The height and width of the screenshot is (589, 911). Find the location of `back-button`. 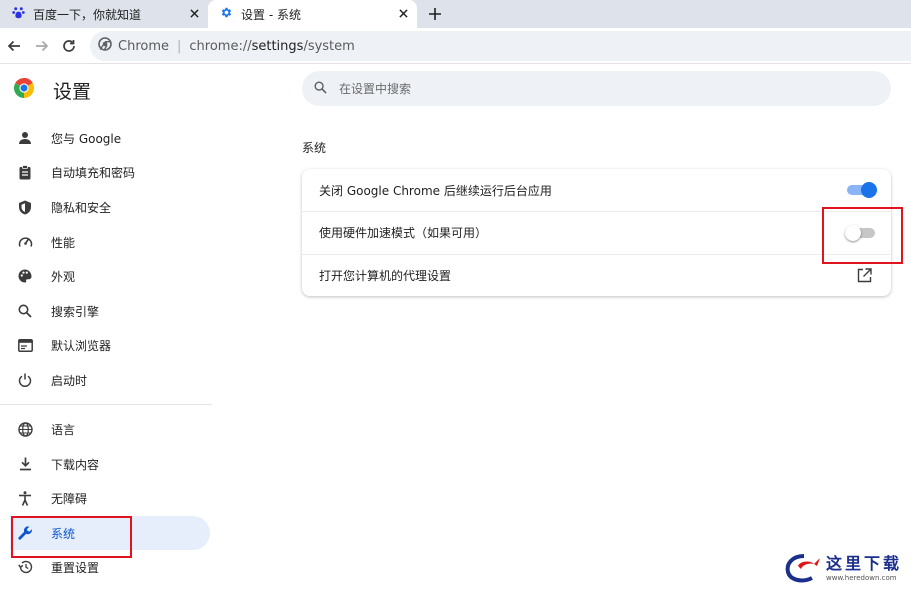

back-button is located at coordinates (14, 46).